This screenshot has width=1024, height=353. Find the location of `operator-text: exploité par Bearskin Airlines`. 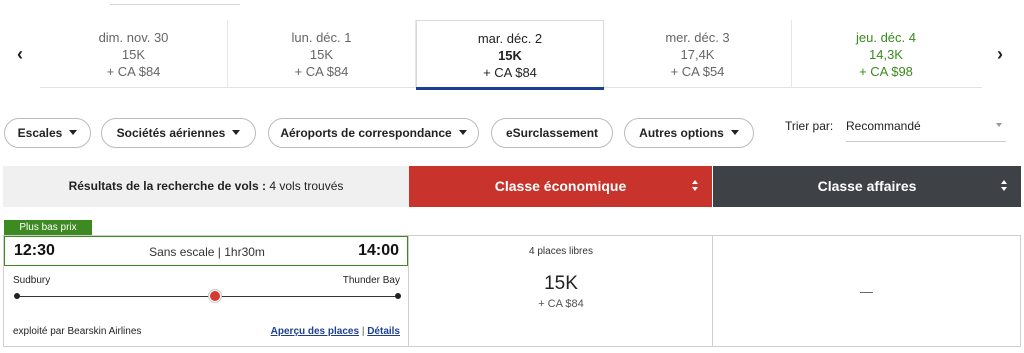

operator-text: exploité par Bearskin Airlines is located at coordinates (77, 331).